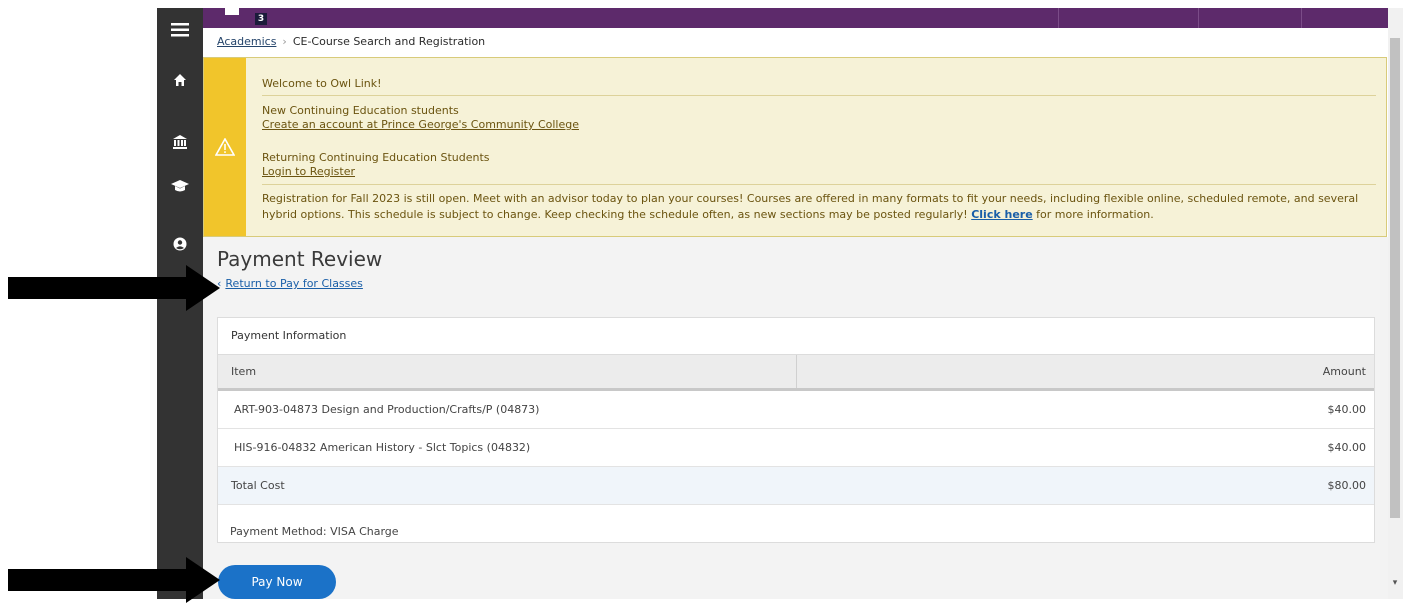 The height and width of the screenshot is (603, 1403). What do you see at coordinates (796, 486) in the screenshot?
I see `total-row: Total Cost $80.00` at bounding box center [796, 486].